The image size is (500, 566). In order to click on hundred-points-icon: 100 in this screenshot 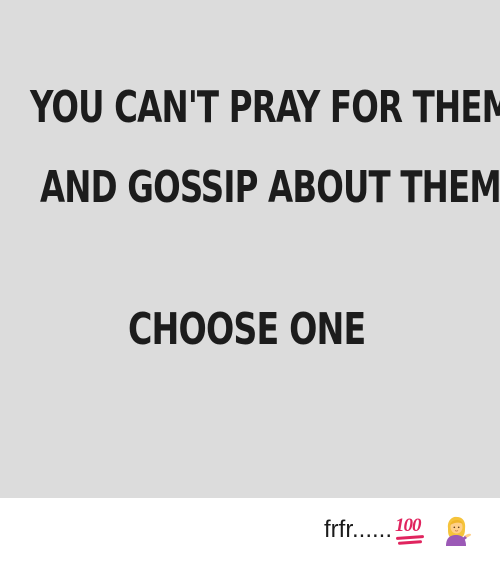, I will do `click(411, 530)`.